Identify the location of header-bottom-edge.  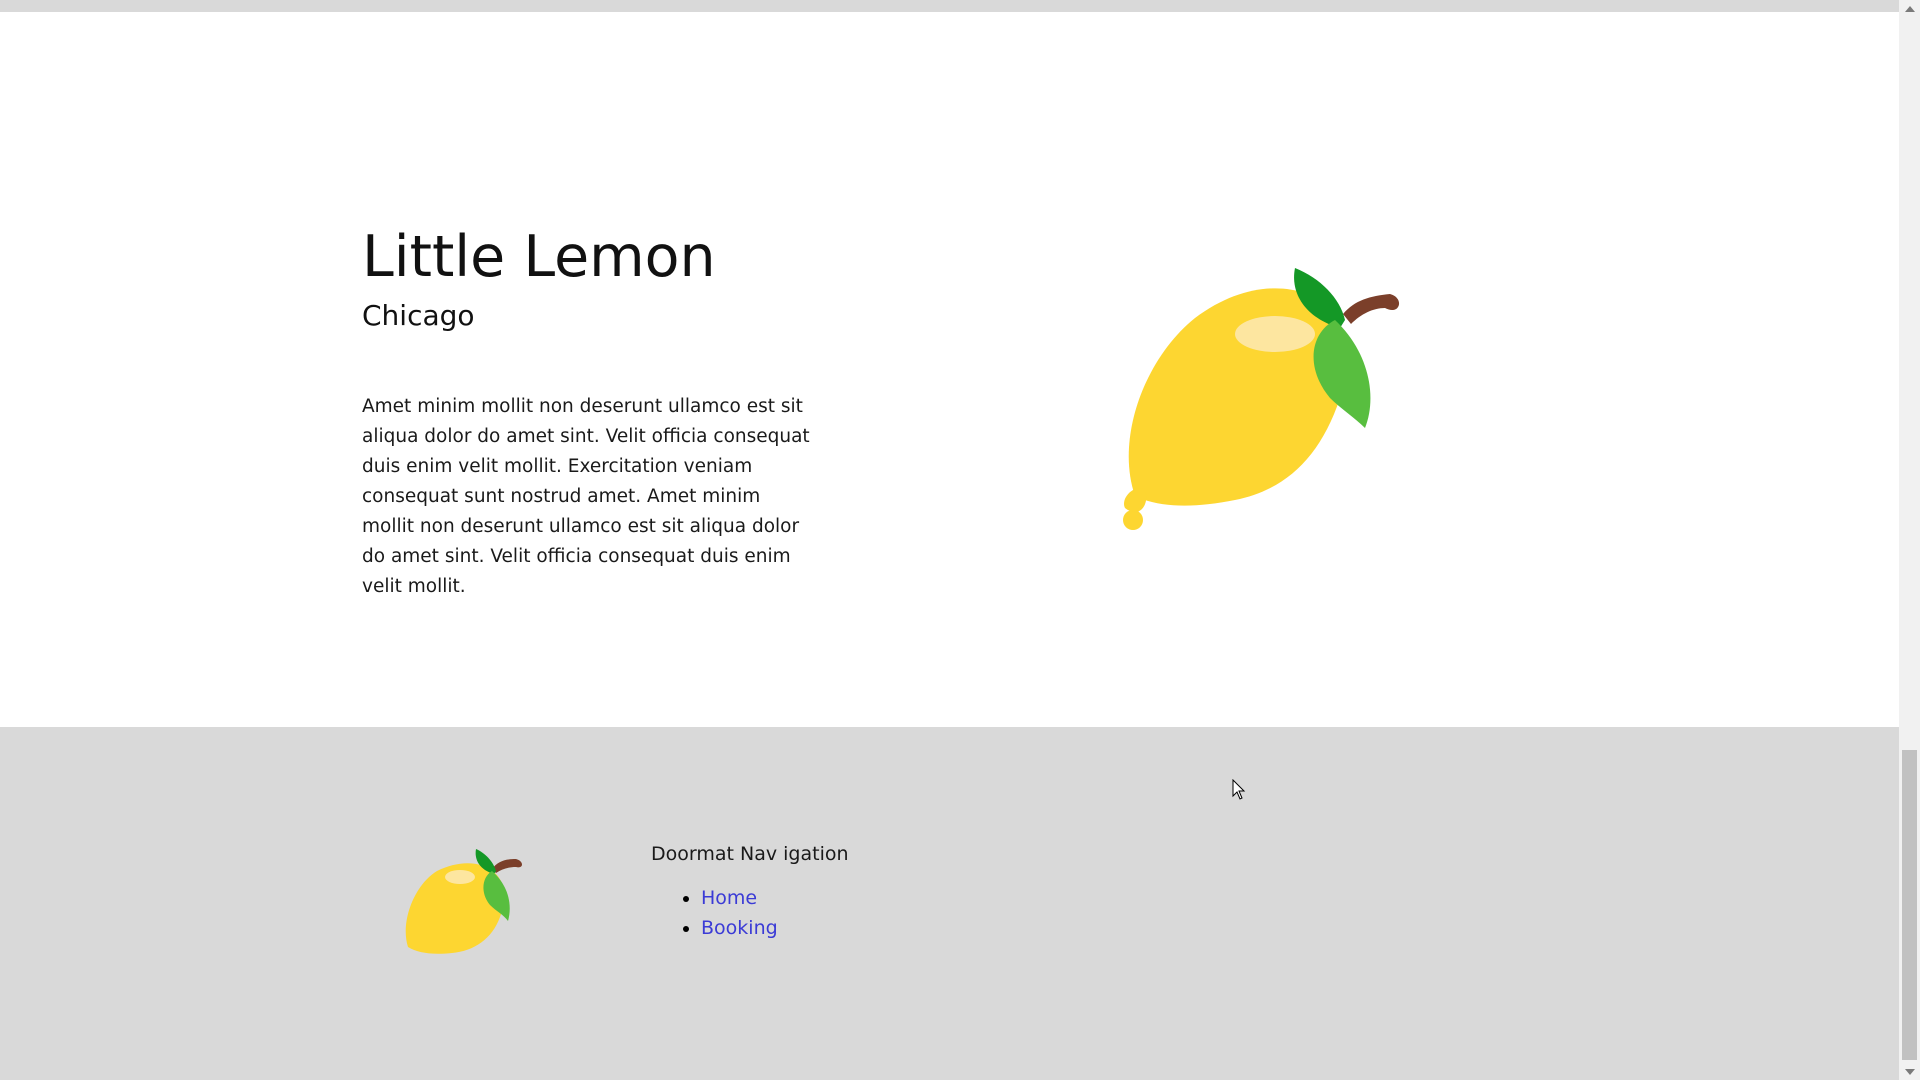
(949, 6).